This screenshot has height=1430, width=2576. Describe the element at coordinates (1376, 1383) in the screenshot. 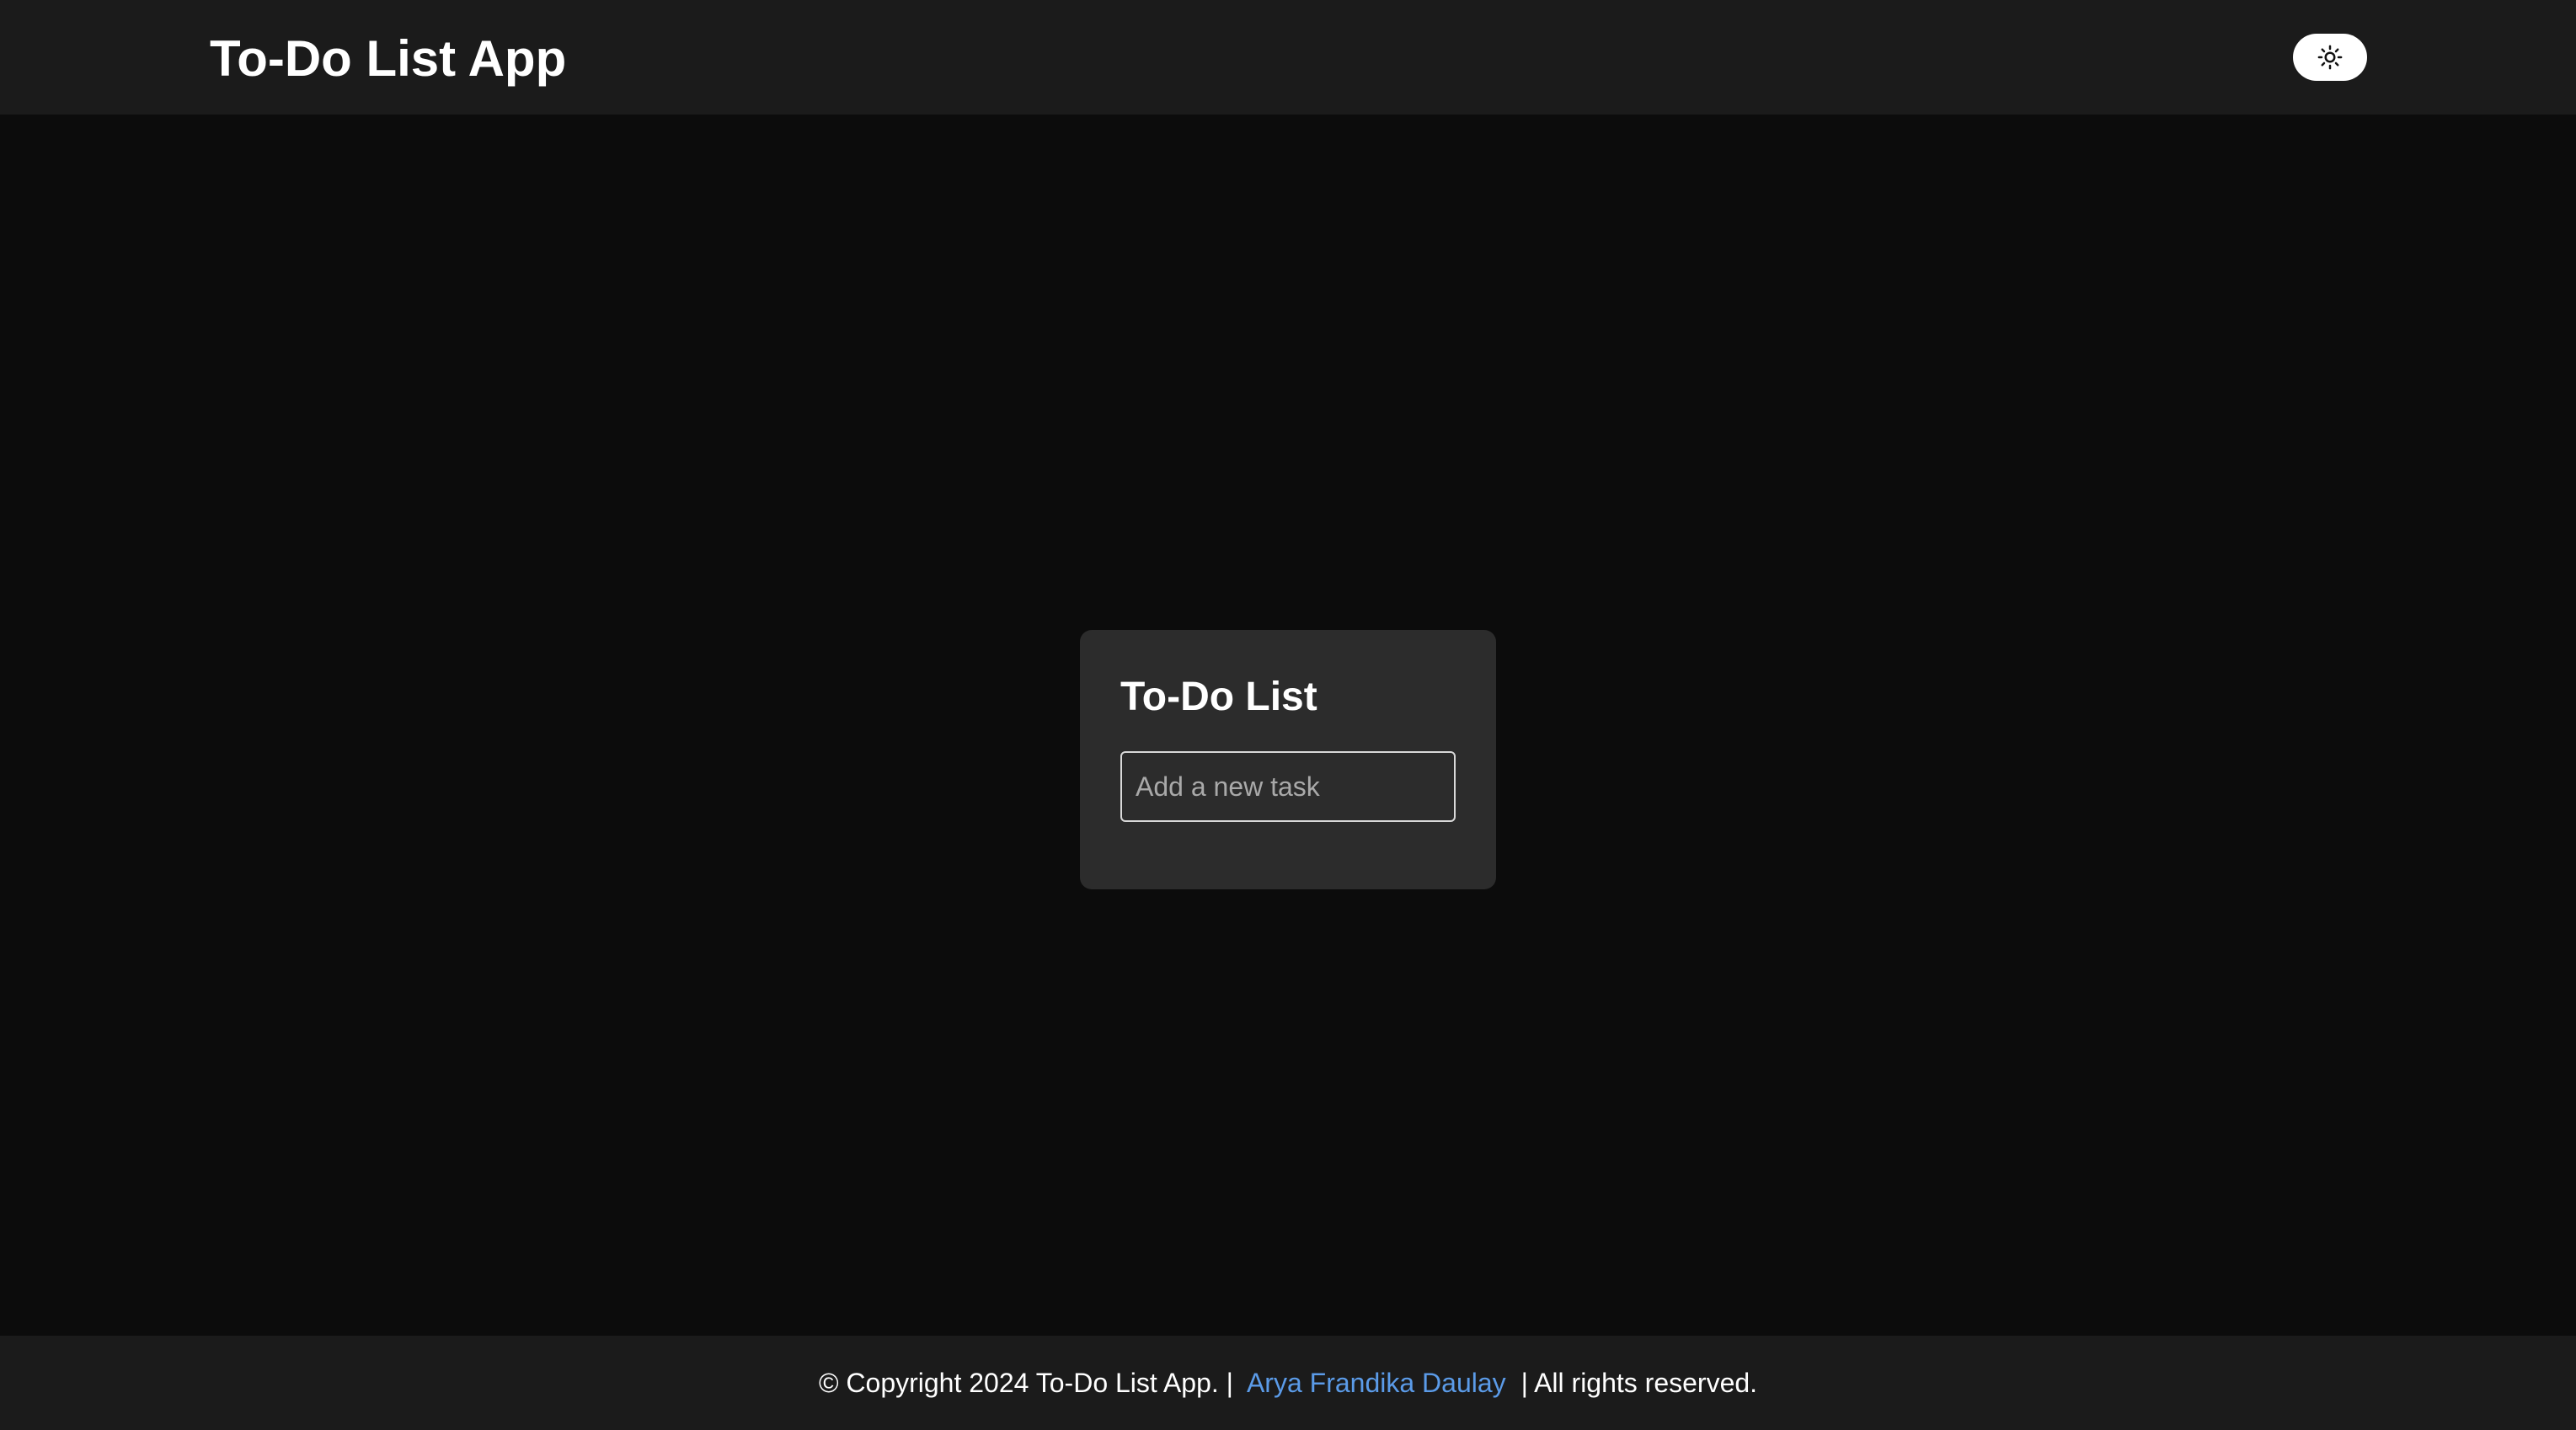

I see `author-link: Arya Frandika Daulay` at that location.